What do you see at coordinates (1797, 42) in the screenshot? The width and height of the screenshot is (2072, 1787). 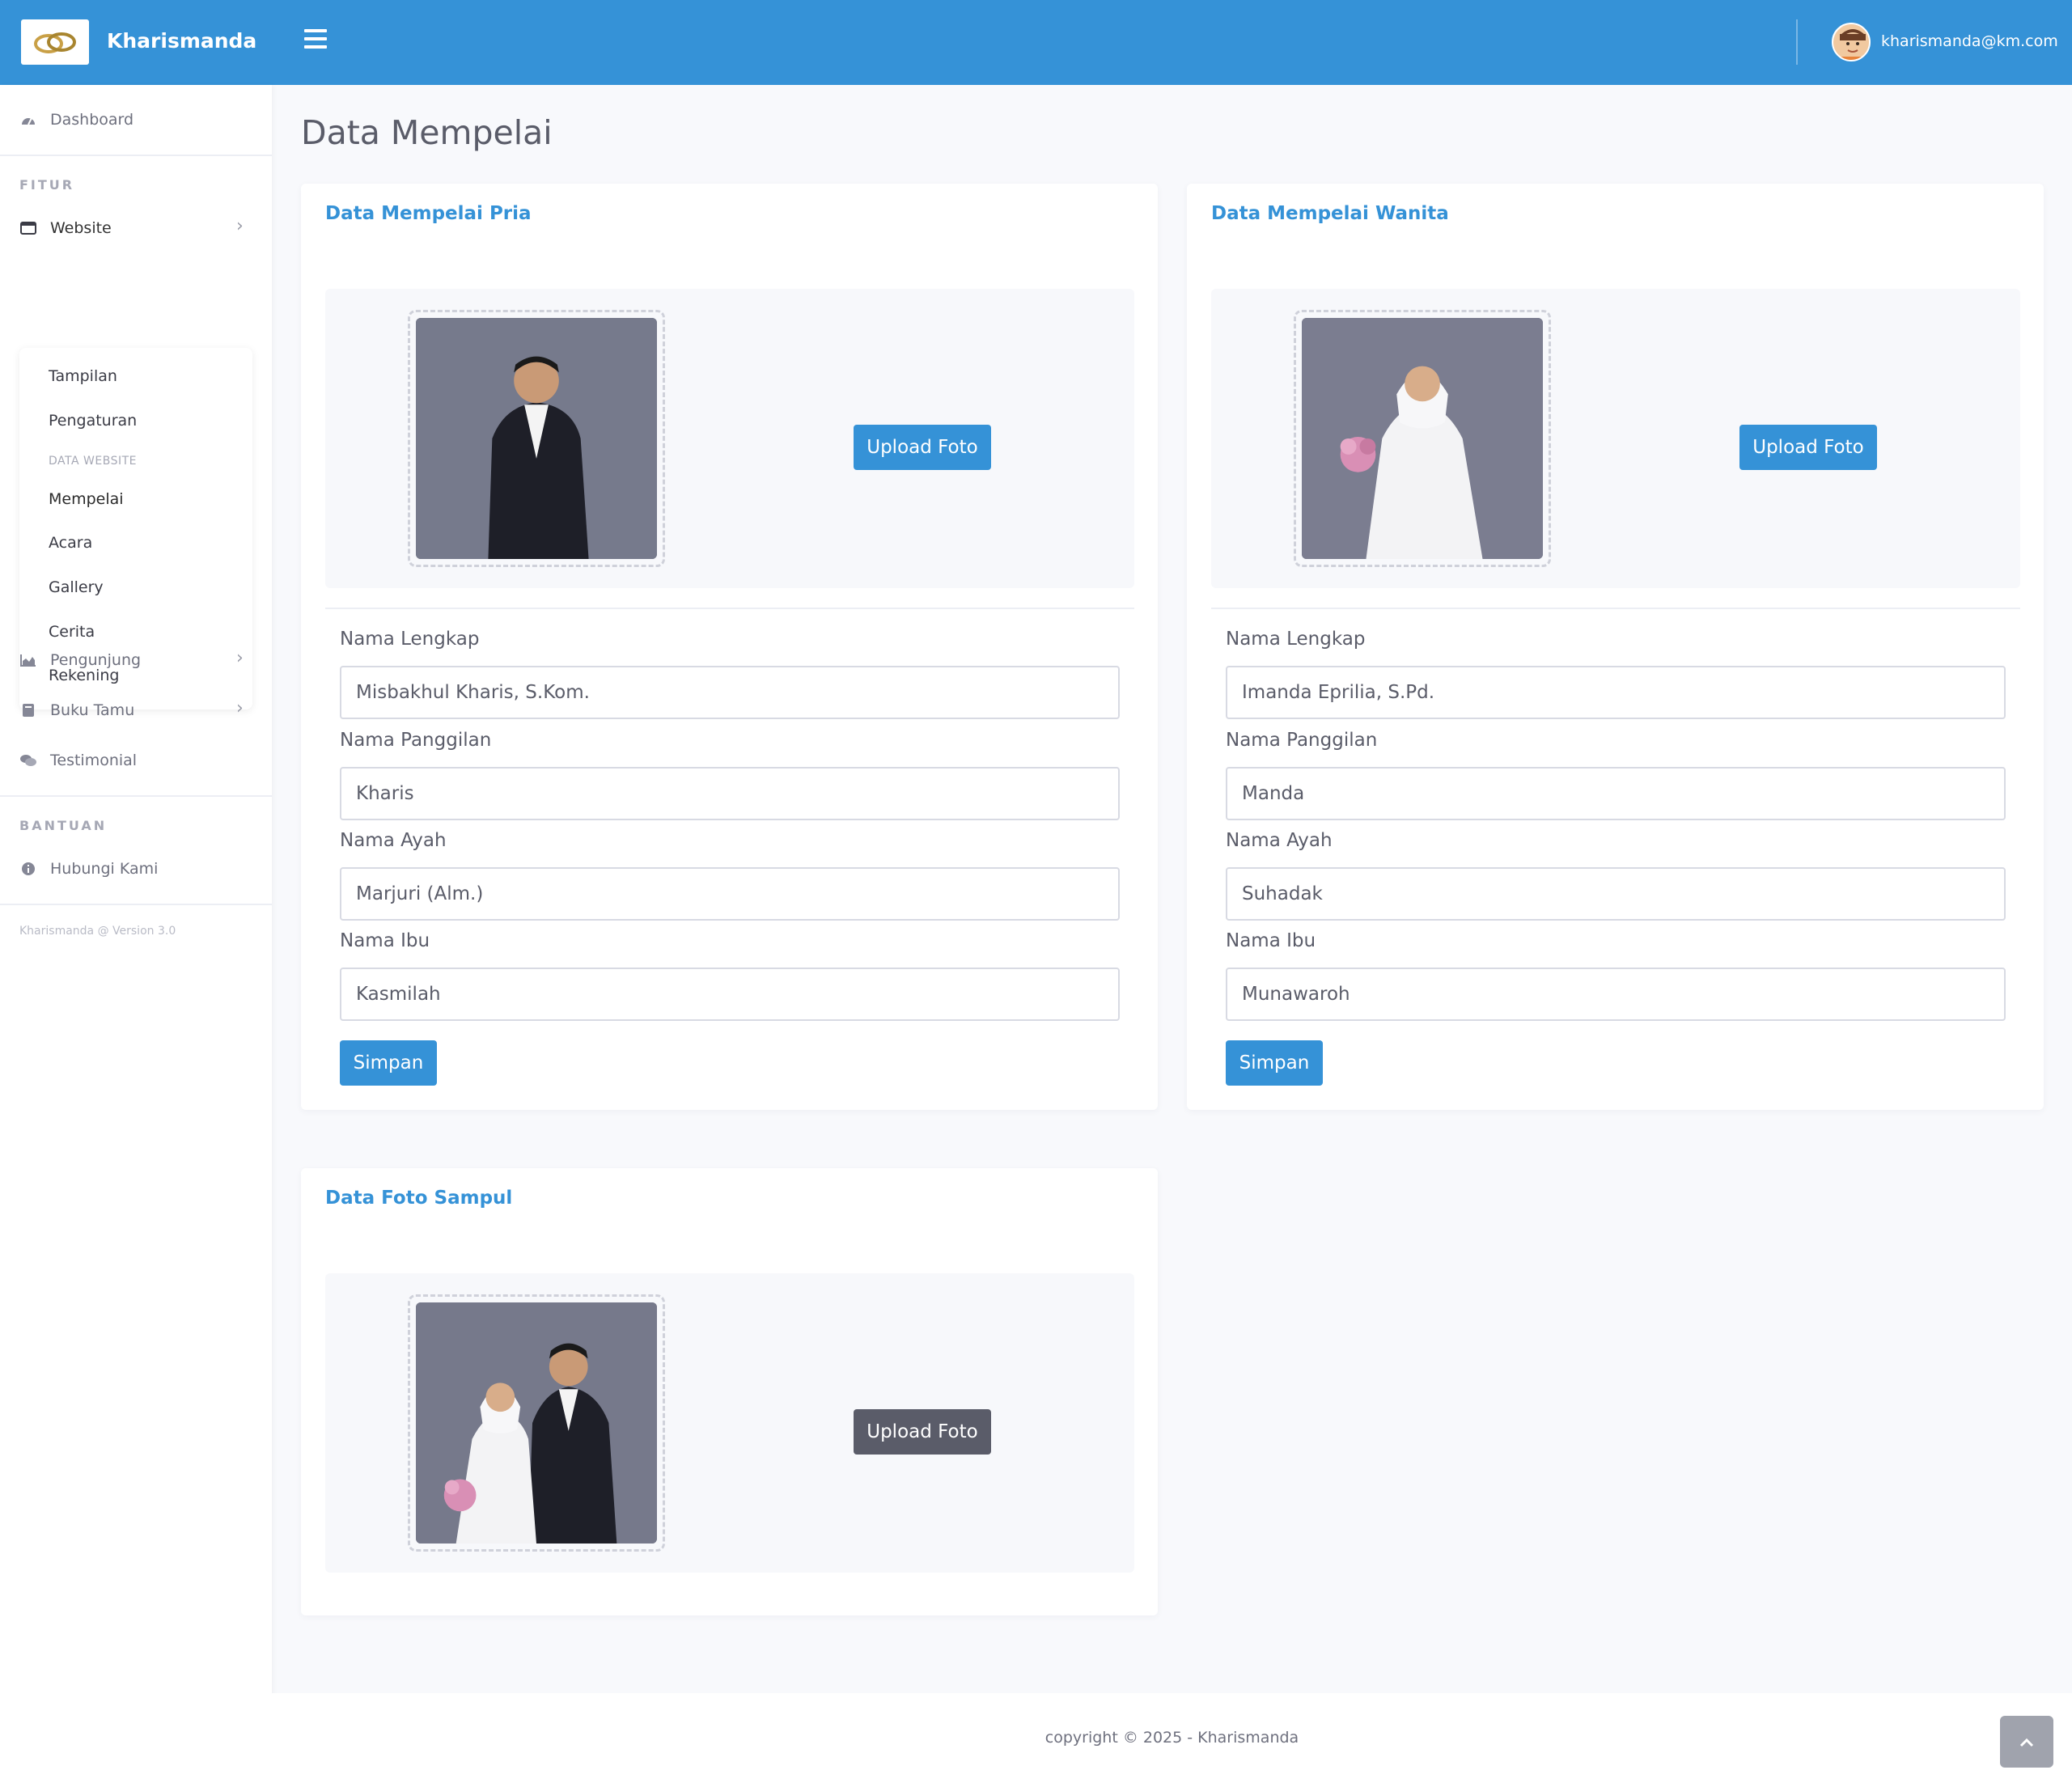 I see `topbar-divider` at bounding box center [1797, 42].